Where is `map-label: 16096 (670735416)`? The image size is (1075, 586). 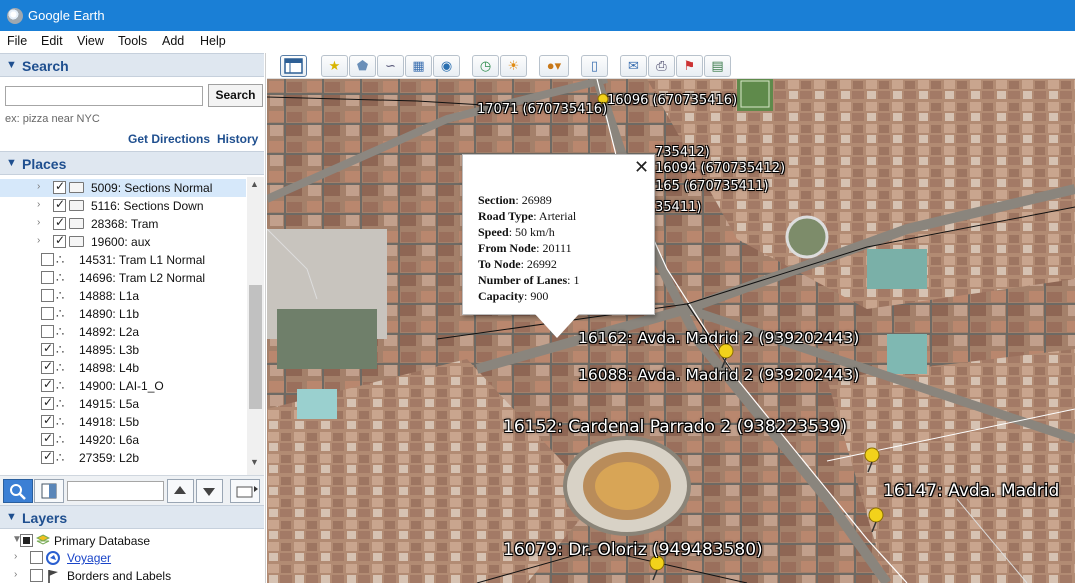 map-label: 16096 (670735416) is located at coordinates (672, 100).